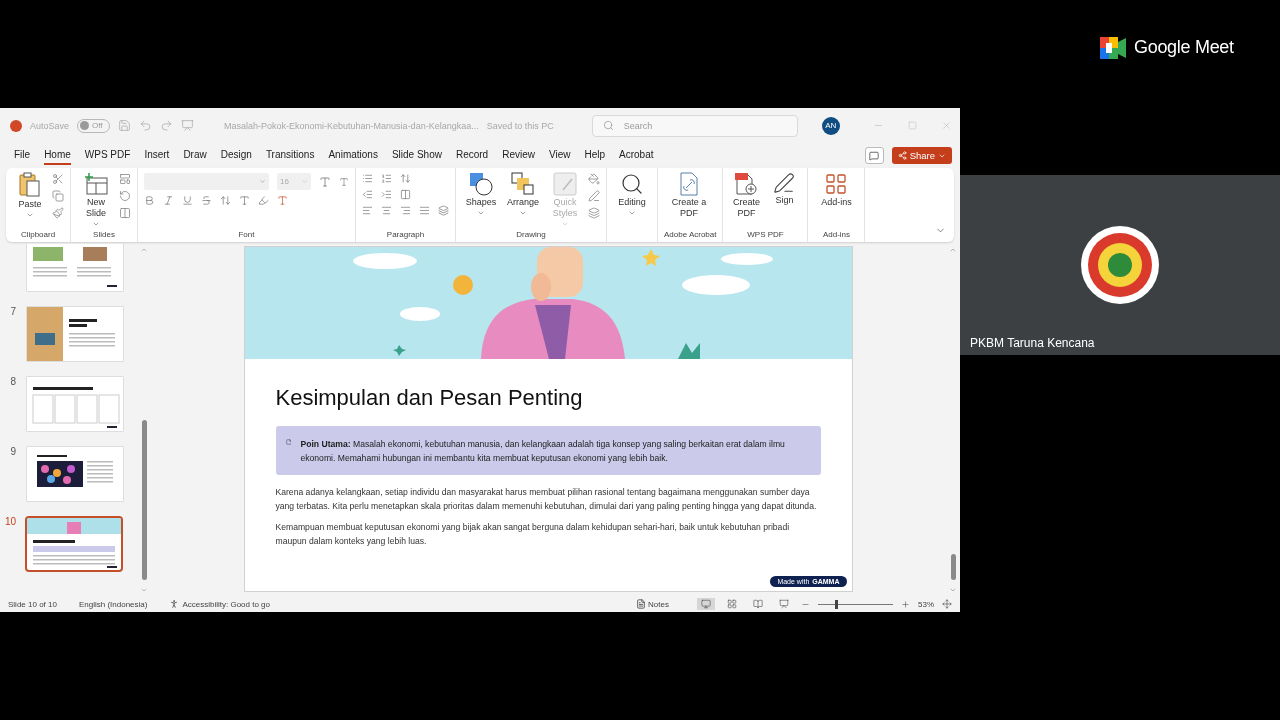 The width and height of the screenshot is (1280, 720). What do you see at coordinates (236, 155) in the screenshot?
I see `ribbon-tab: Design` at bounding box center [236, 155].